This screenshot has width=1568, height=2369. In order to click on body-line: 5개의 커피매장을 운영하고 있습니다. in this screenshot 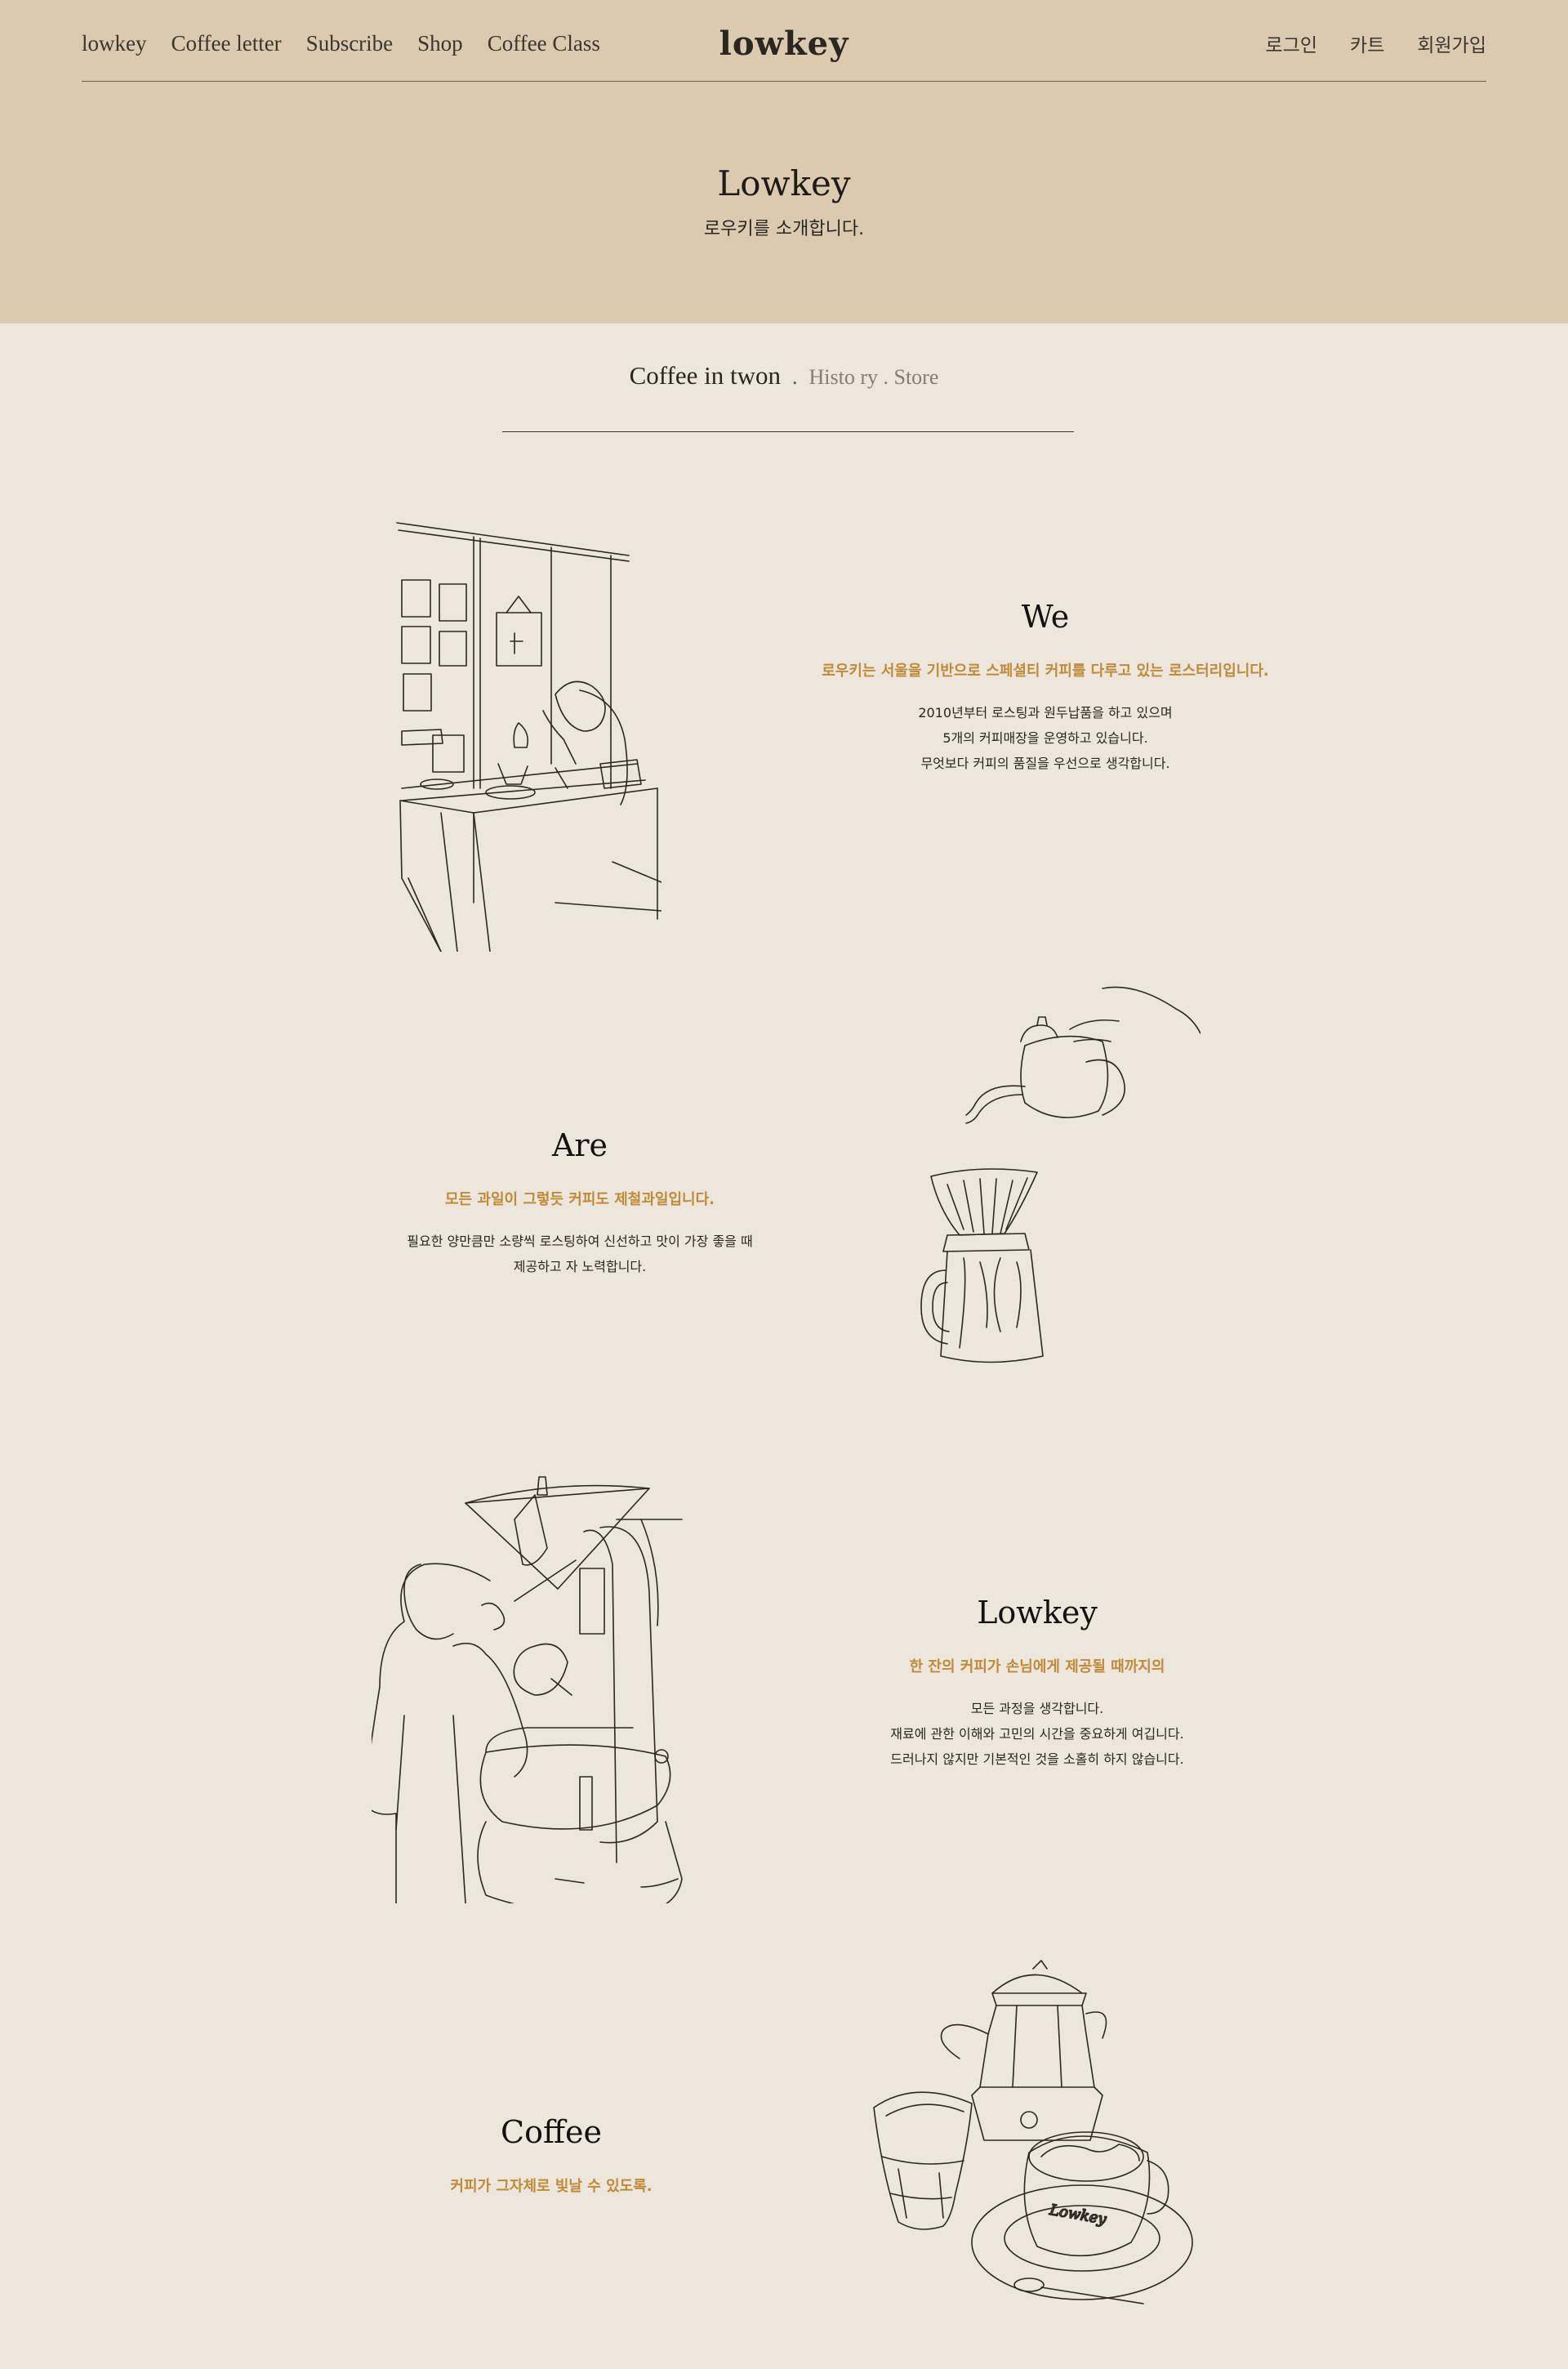, I will do `click(1045, 738)`.